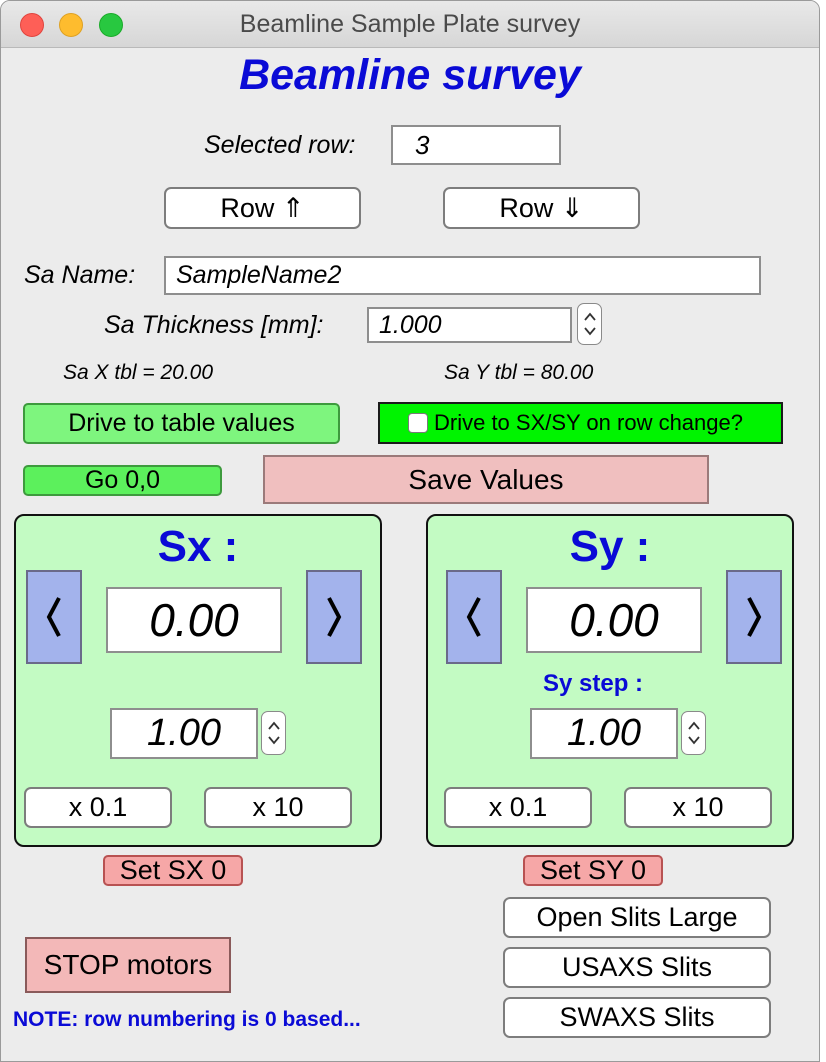  I want to click on sample-thickness-label: Sa Thickness [mm]:, so click(214, 325).